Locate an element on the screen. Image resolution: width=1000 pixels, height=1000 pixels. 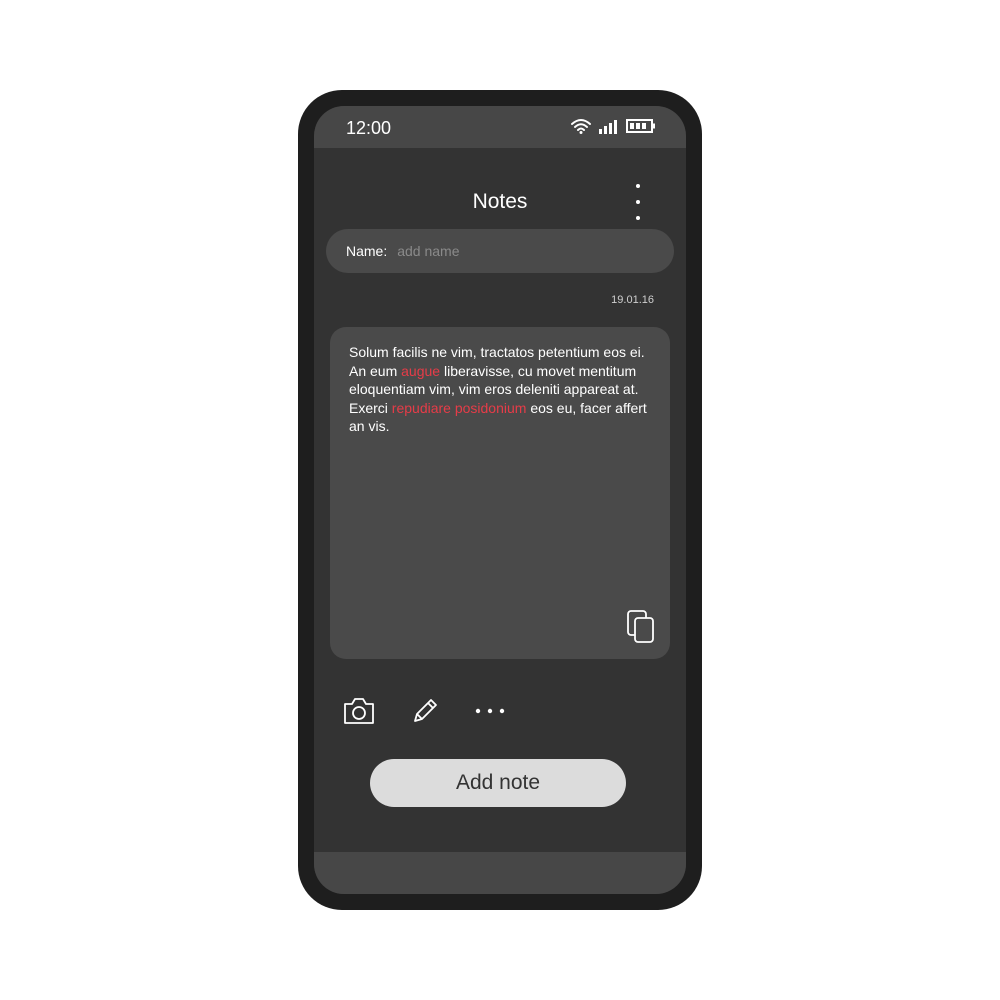
status-bar: 12:00 is located at coordinates (500, 127).